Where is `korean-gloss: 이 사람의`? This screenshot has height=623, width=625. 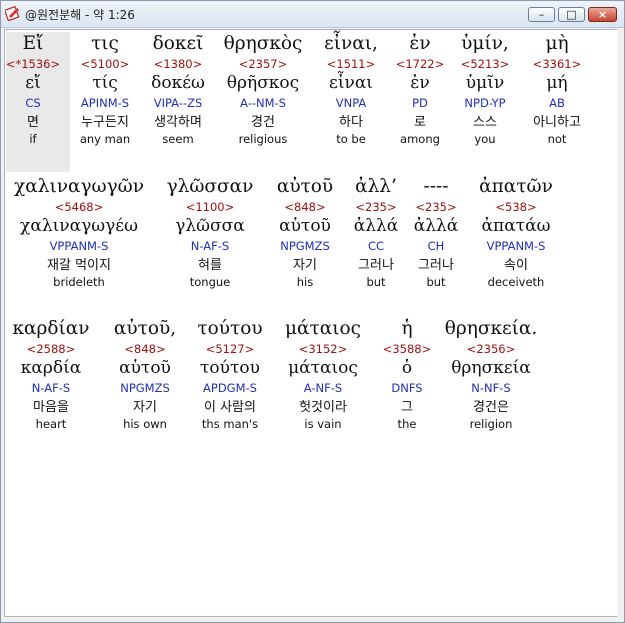
korean-gloss: 이 사람의 is located at coordinates (230, 407).